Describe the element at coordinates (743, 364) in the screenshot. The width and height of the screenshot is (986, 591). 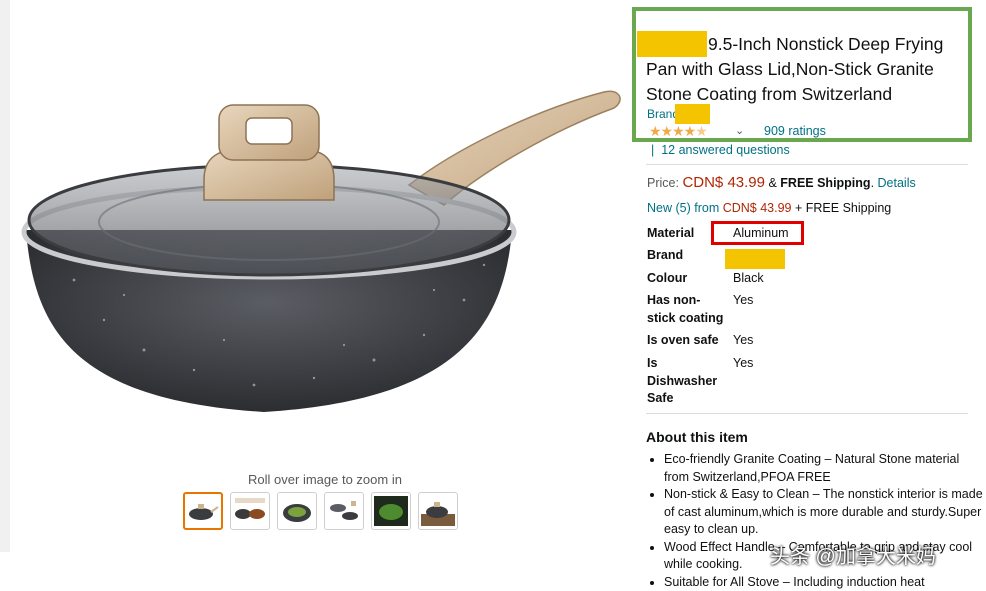
I see `spec-value-dishwasher: Yes` at that location.